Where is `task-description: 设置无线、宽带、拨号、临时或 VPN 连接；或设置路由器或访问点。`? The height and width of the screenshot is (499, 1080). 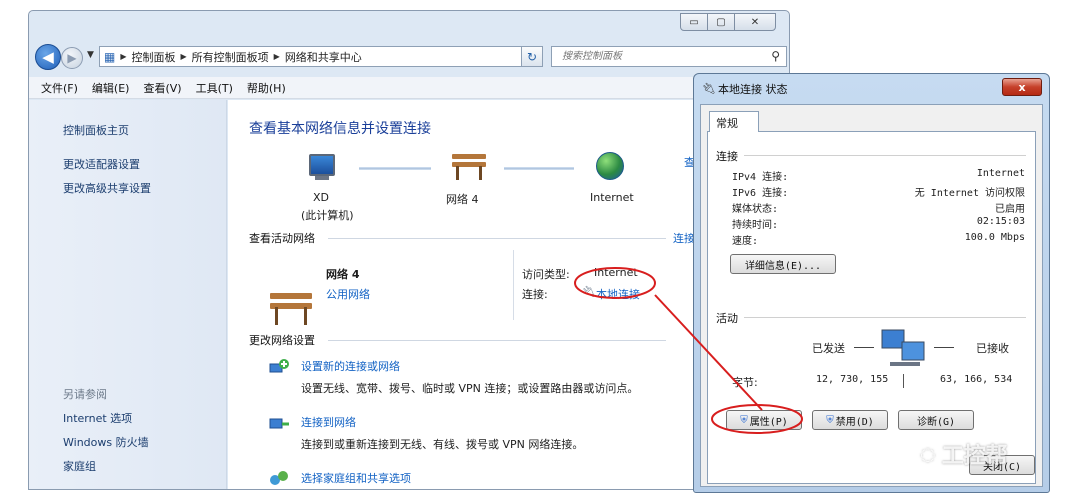 task-description: 设置无线、宽带、拨号、临时或 VPN 连接；或设置路由器或访问点。 is located at coordinates (470, 388).